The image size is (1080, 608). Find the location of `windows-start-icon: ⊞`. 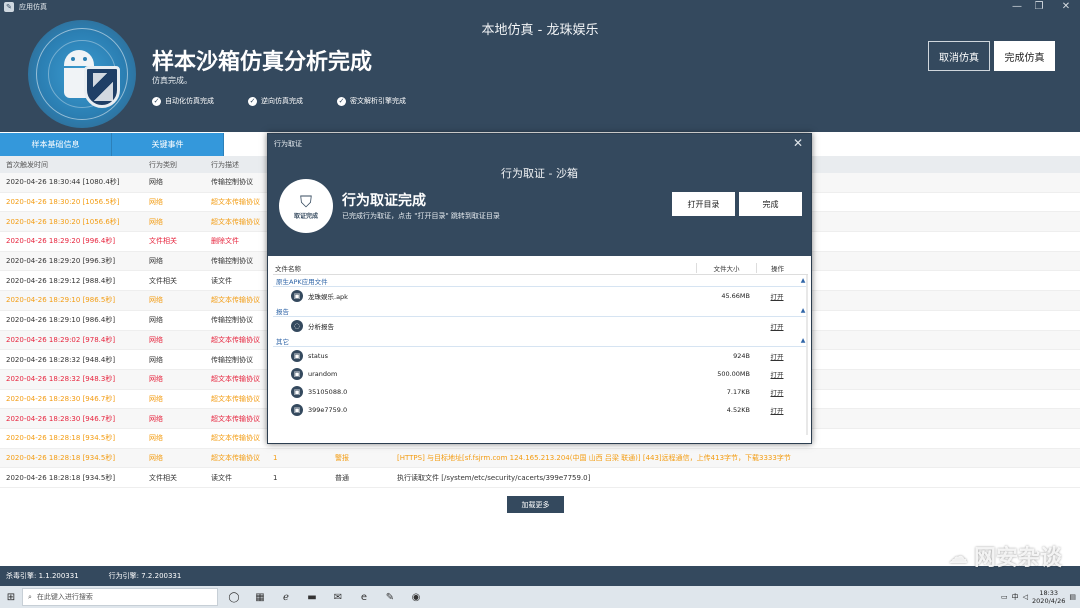

windows-start-icon: ⊞ is located at coordinates (11, 597).